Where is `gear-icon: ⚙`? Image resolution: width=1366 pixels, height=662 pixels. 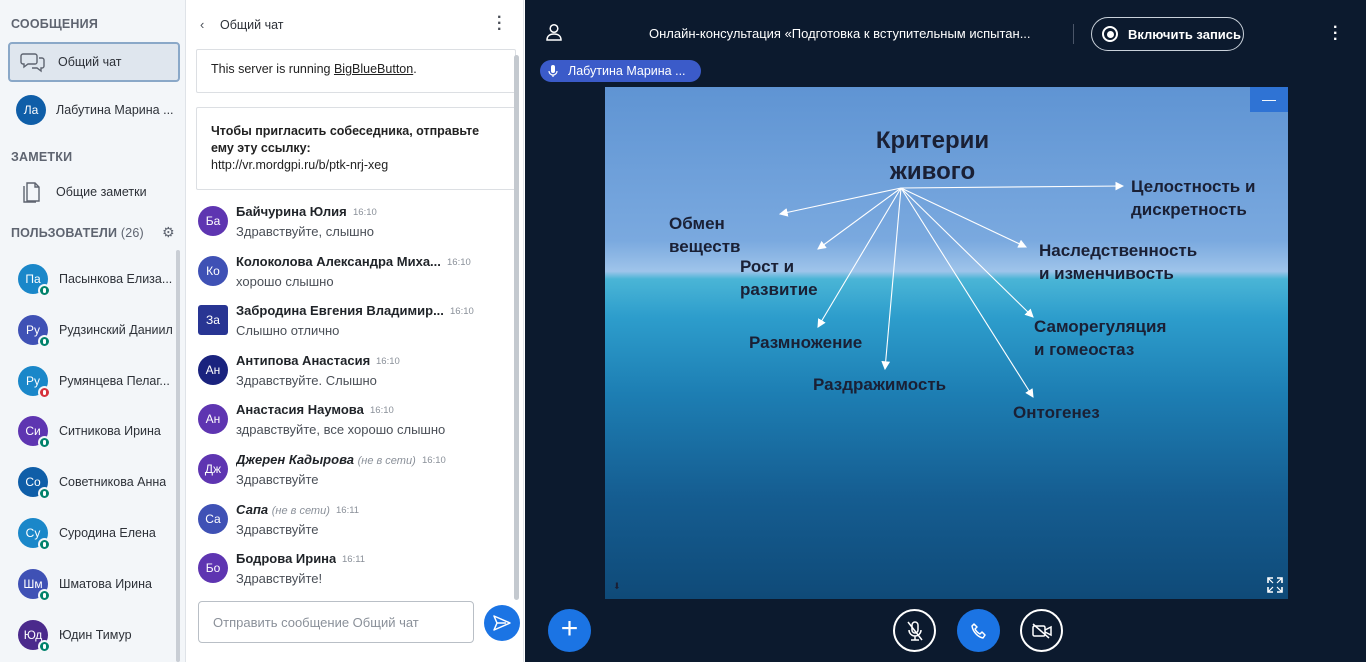
gear-icon: ⚙ is located at coordinates (168, 232).